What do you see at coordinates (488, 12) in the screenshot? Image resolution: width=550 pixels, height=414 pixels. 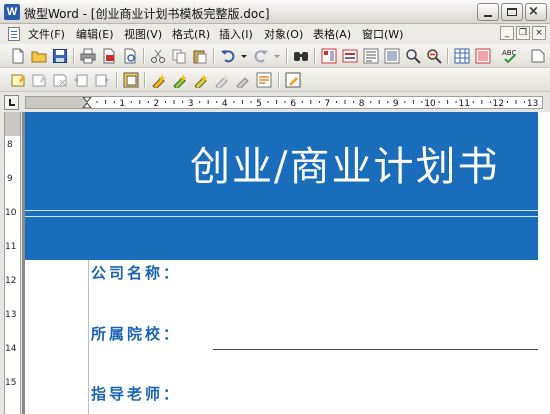 I see `minimize-button` at bounding box center [488, 12].